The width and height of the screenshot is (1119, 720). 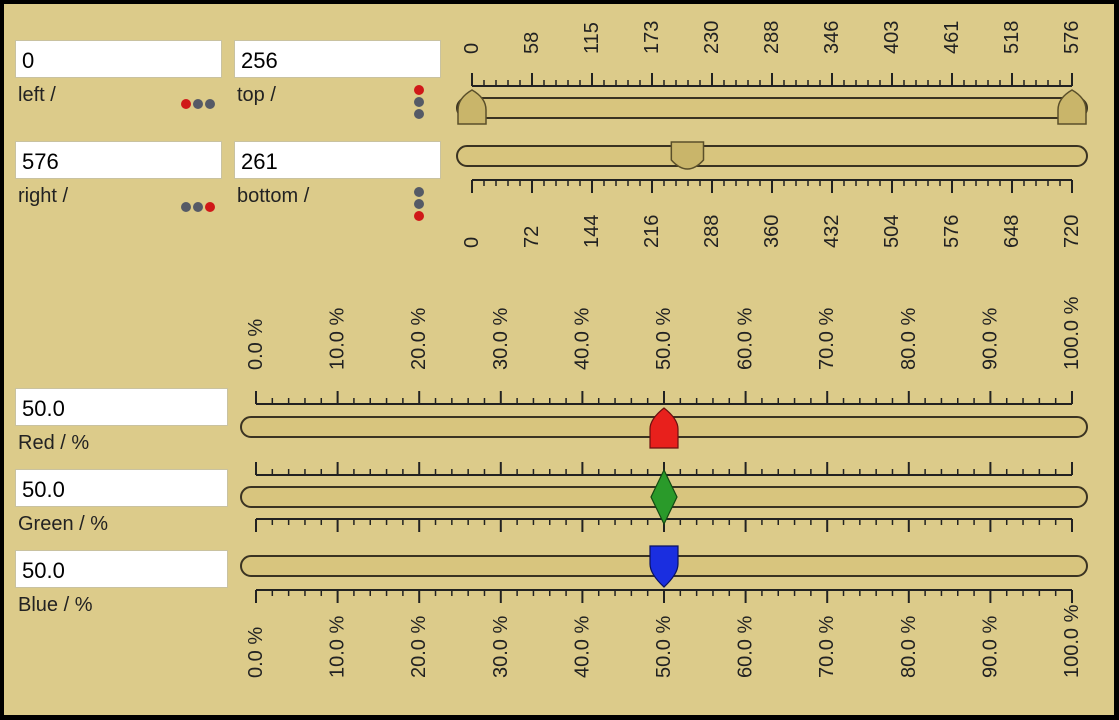 What do you see at coordinates (592, 231) in the screenshot?
I see `vertical-scale-tick-label: 144` at bounding box center [592, 231].